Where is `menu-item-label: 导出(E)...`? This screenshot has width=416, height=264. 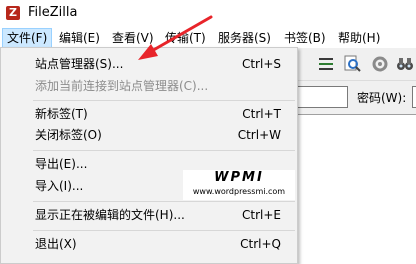
menu-item-label: 导出(E)... is located at coordinates (61, 164).